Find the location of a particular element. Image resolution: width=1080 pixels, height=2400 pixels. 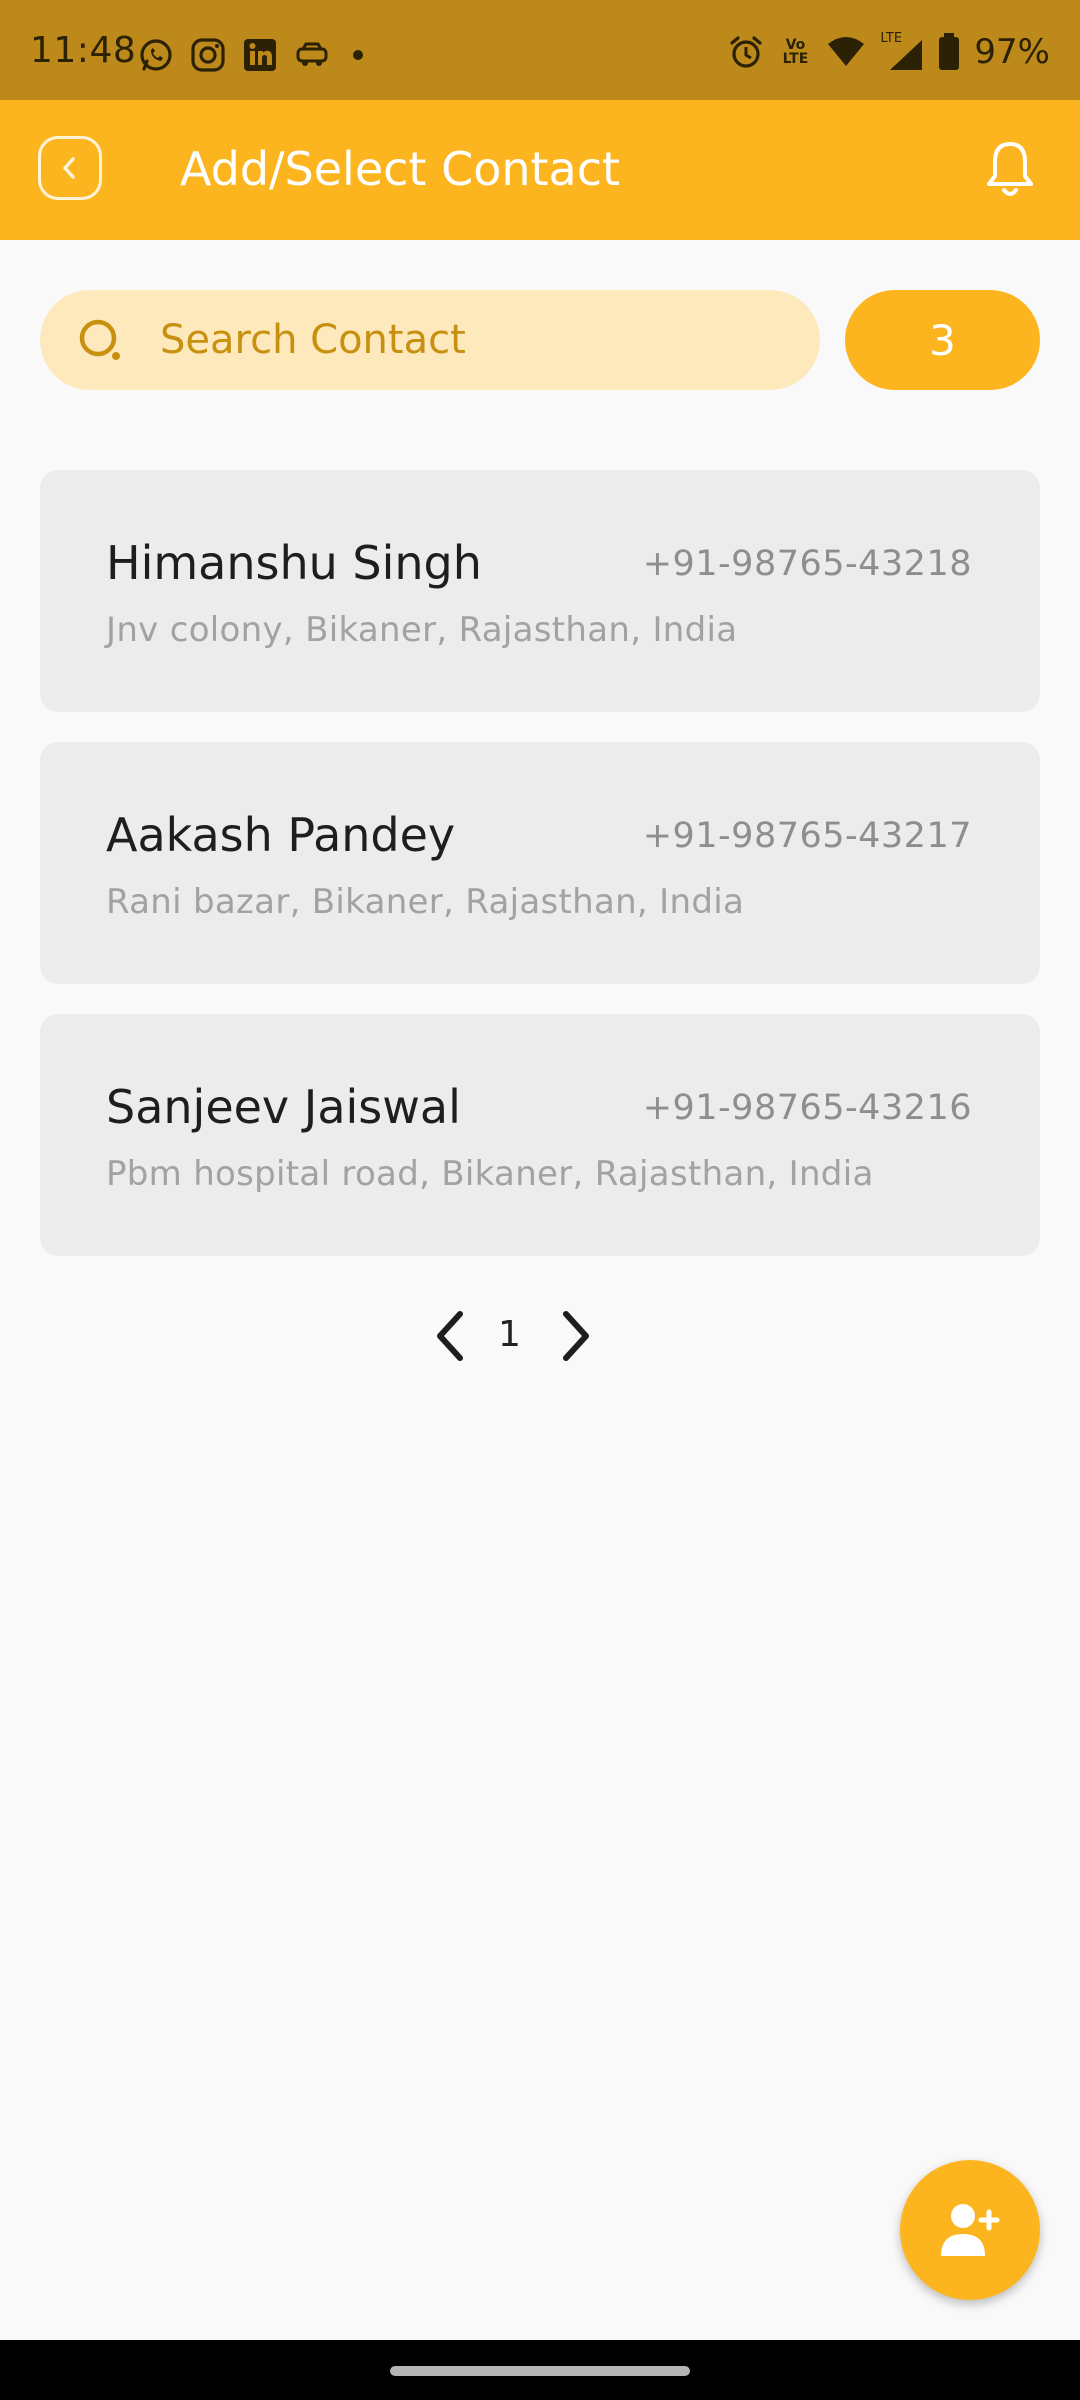

back-icon is located at coordinates (69, 168).